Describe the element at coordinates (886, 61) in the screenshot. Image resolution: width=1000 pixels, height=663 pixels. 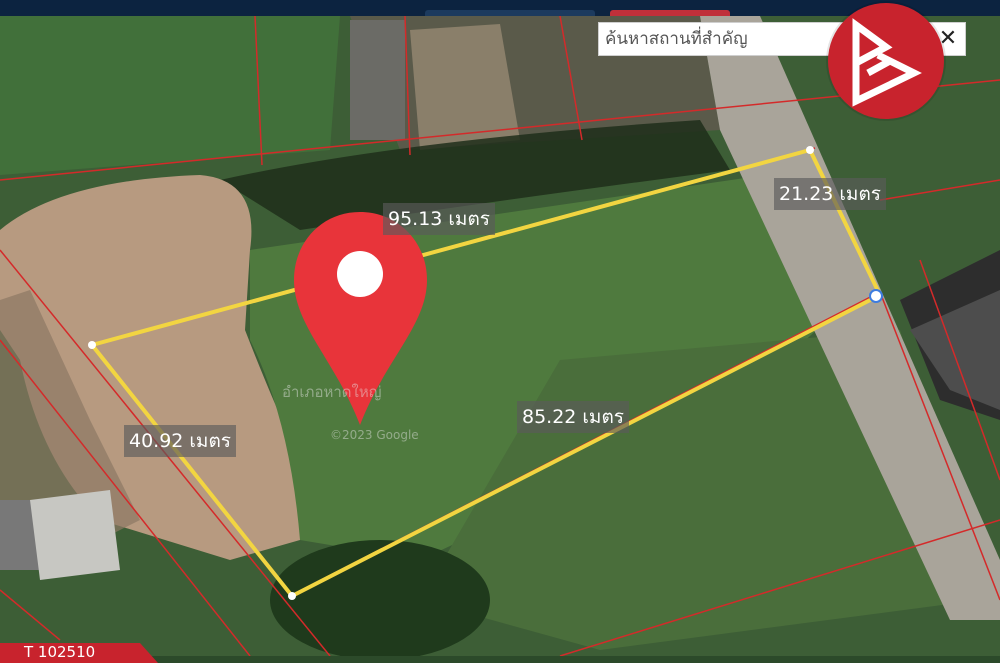
I see `brand-logo-icon` at that location.